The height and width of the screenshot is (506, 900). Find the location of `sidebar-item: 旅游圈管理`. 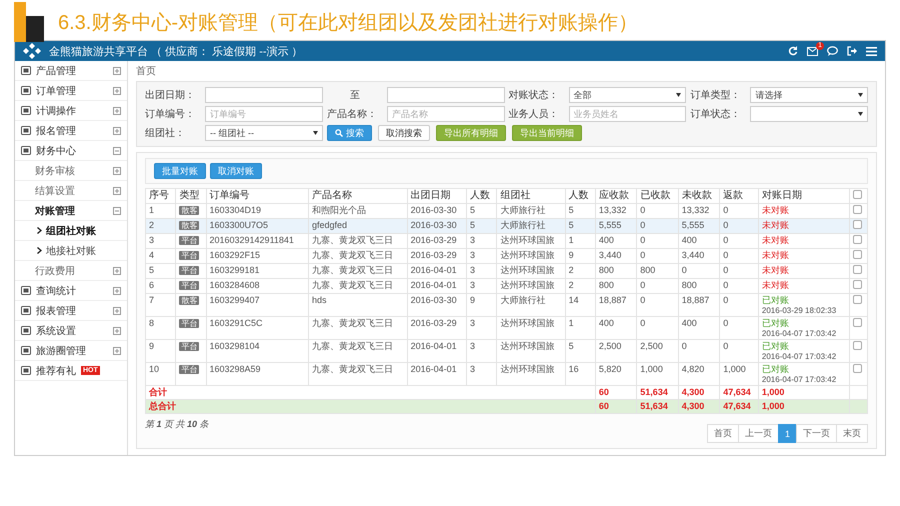

sidebar-item: 旅游圈管理 is located at coordinates (71, 351).